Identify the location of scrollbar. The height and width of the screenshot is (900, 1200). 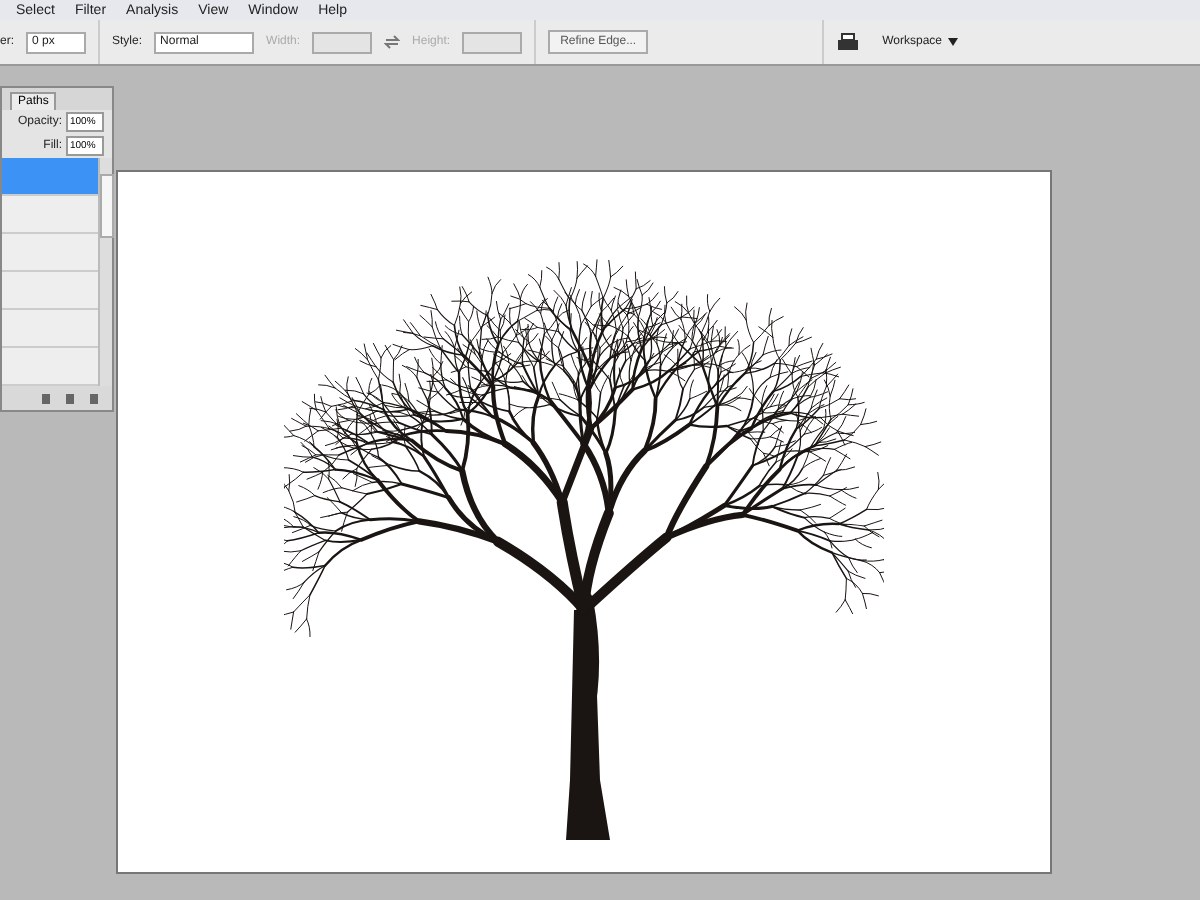
(105, 272).